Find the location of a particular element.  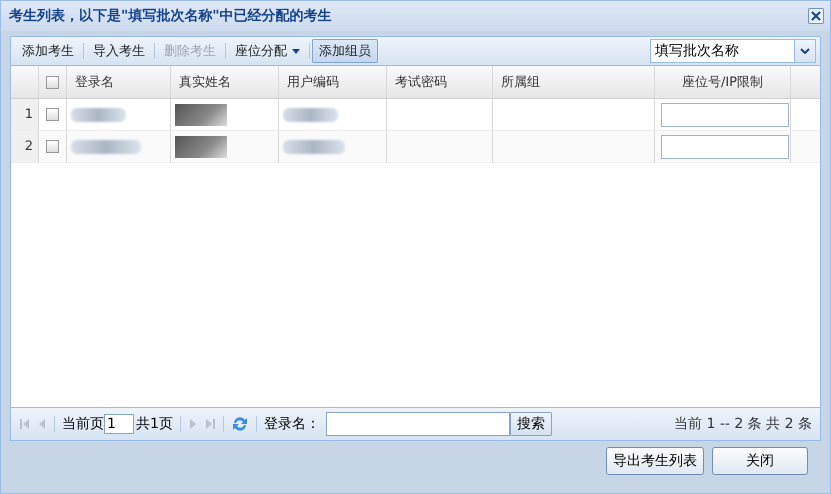

search-label: 登录名： is located at coordinates (292, 424).